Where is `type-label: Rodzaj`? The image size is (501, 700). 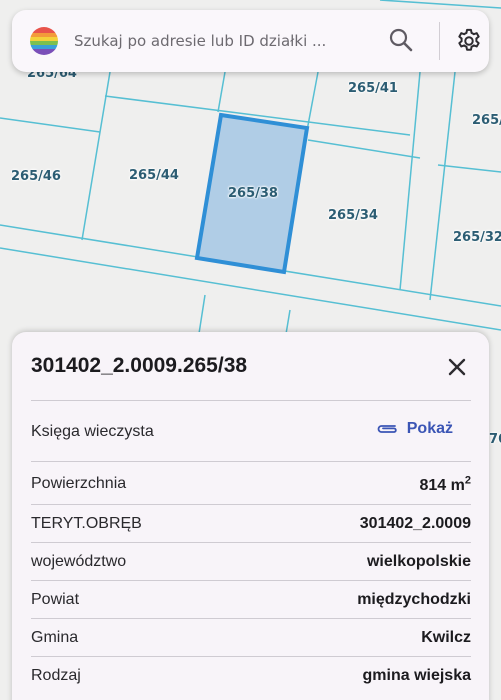
type-label: Rodzaj is located at coordinates (56, 675).